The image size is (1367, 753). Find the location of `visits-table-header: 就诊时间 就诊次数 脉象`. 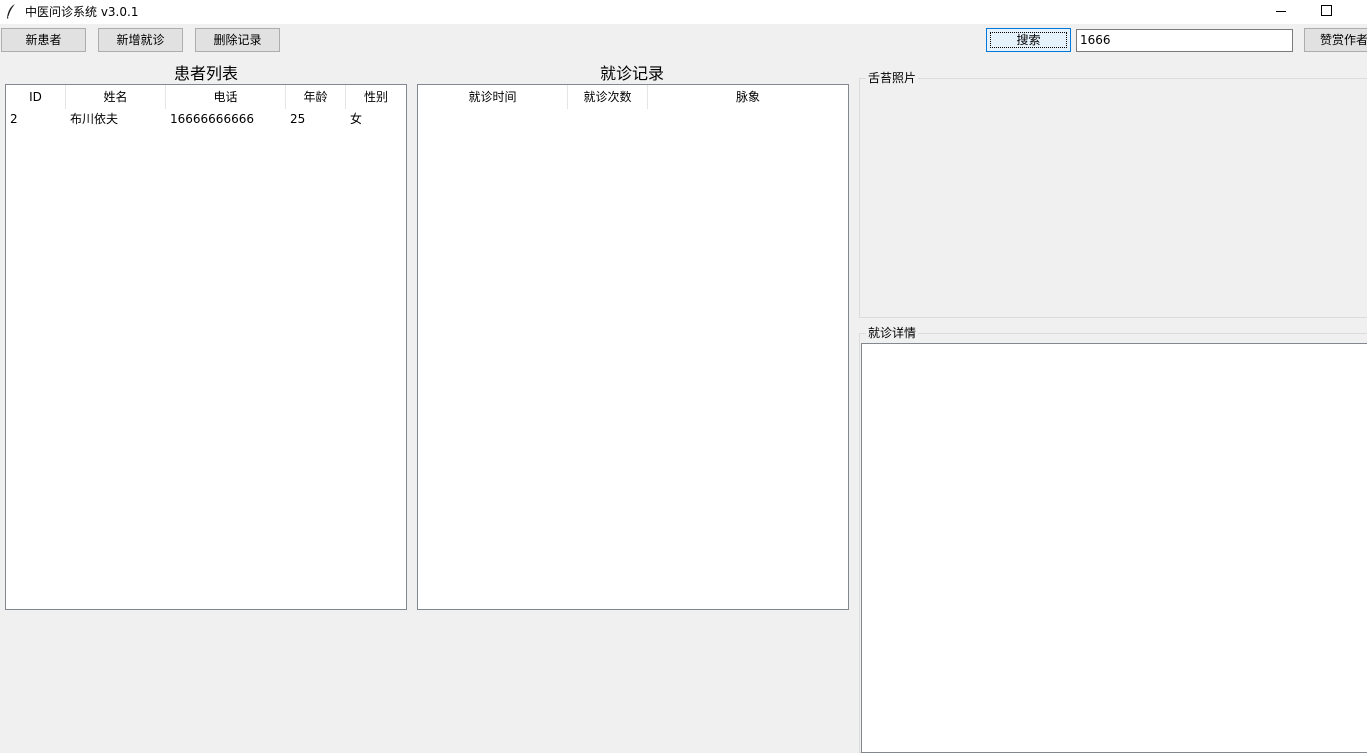

visits-table-header: 就诊时间 就诊次数 脉象 is located at coordinates (633, 97).